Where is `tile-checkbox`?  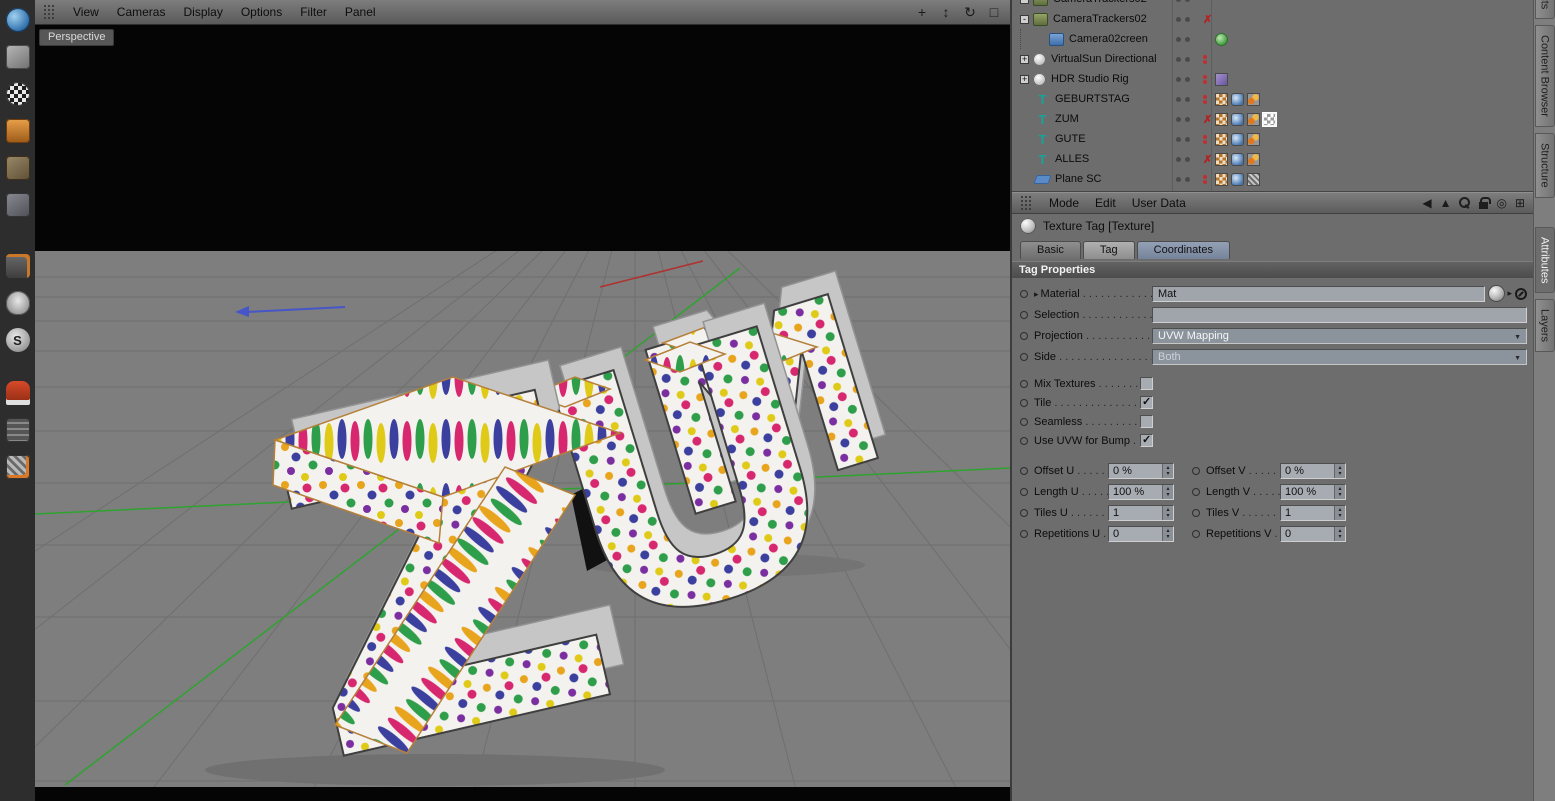 tile-checkbox is located at coordinates (1146, 402).